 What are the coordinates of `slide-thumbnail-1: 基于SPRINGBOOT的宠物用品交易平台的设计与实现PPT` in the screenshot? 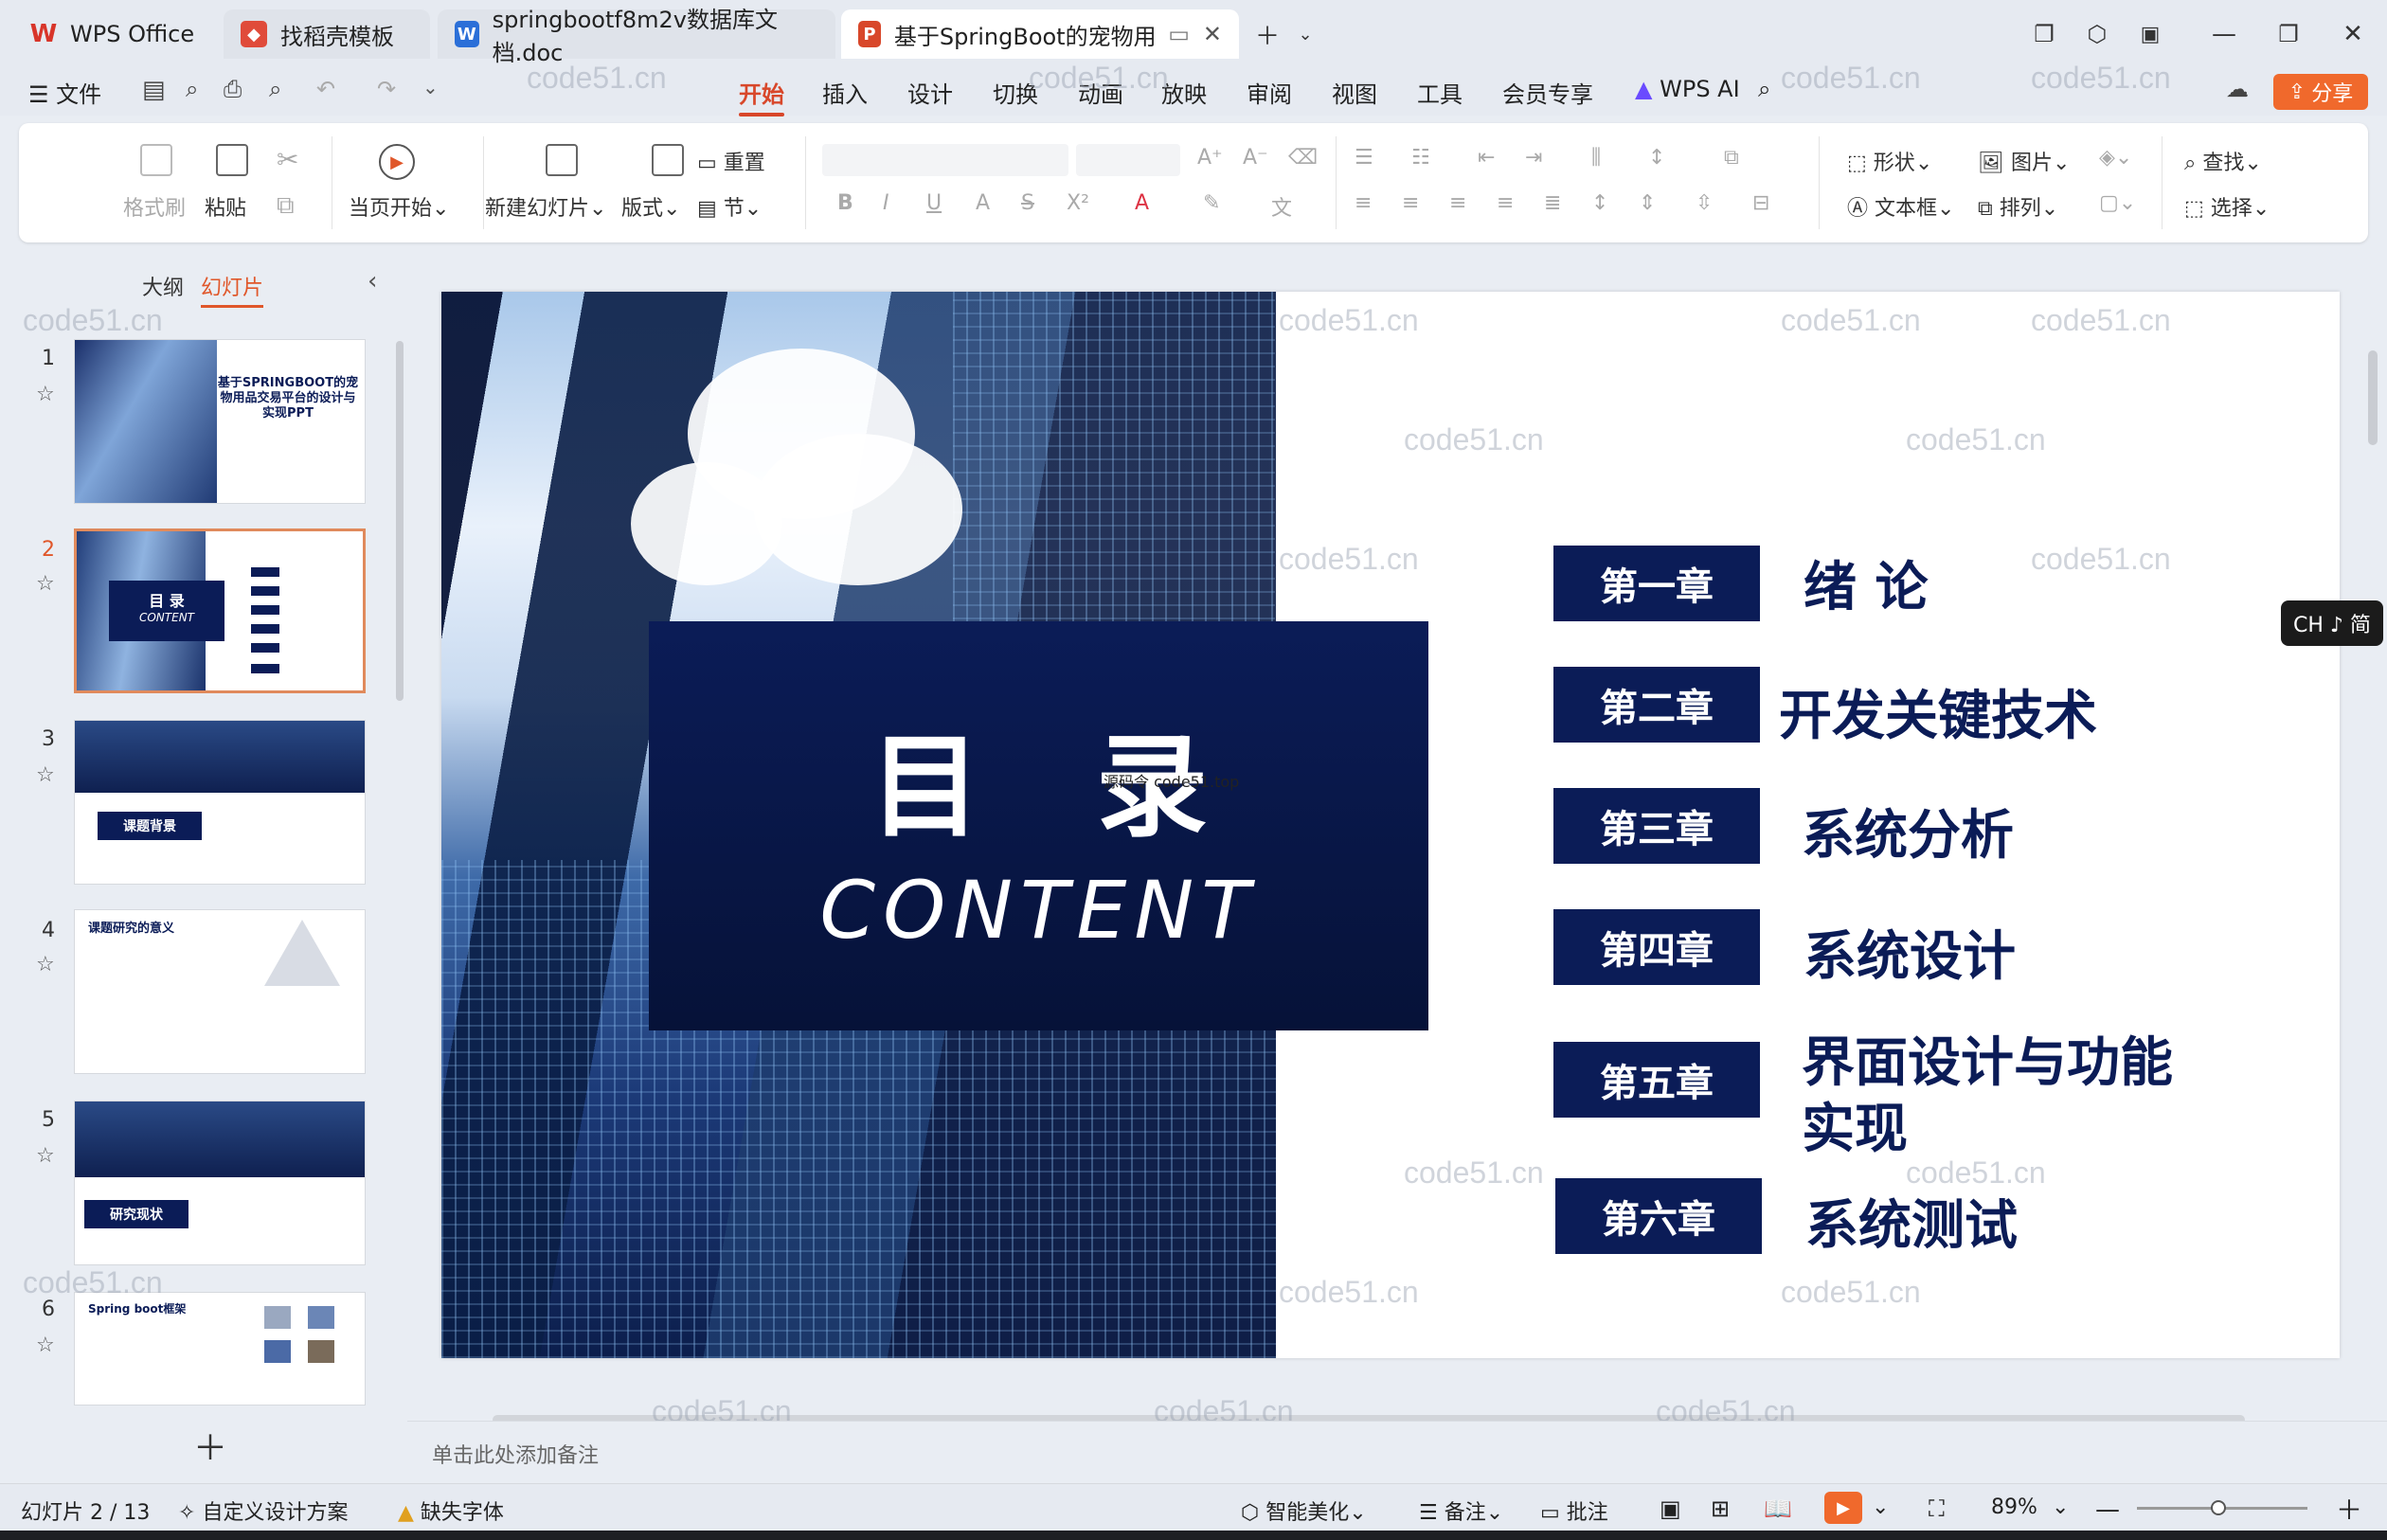 It's located at (220, 421).